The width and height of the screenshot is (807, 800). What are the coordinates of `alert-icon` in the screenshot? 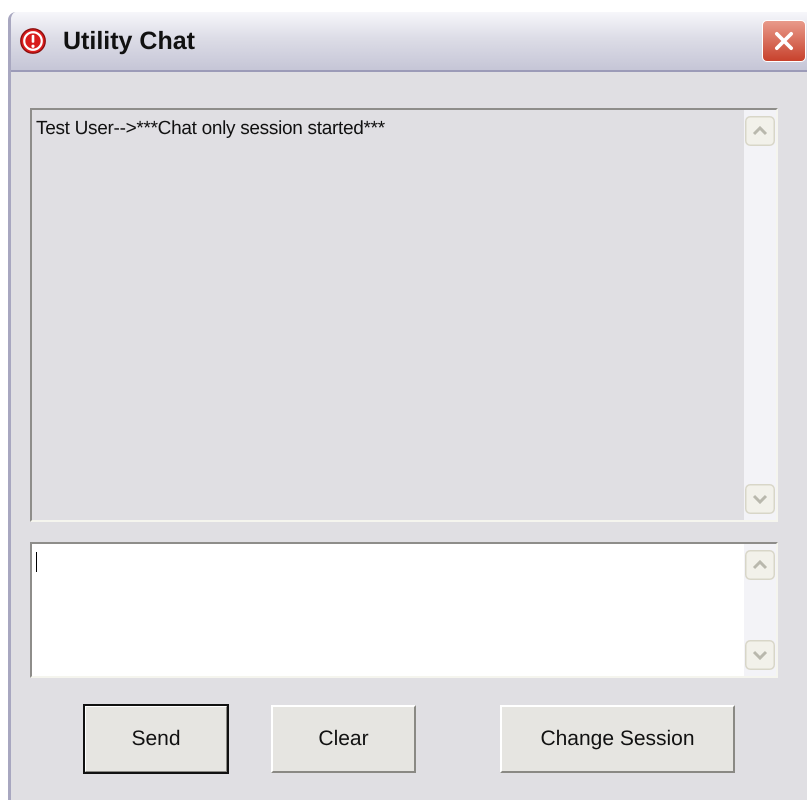 It's located at (33, 41).